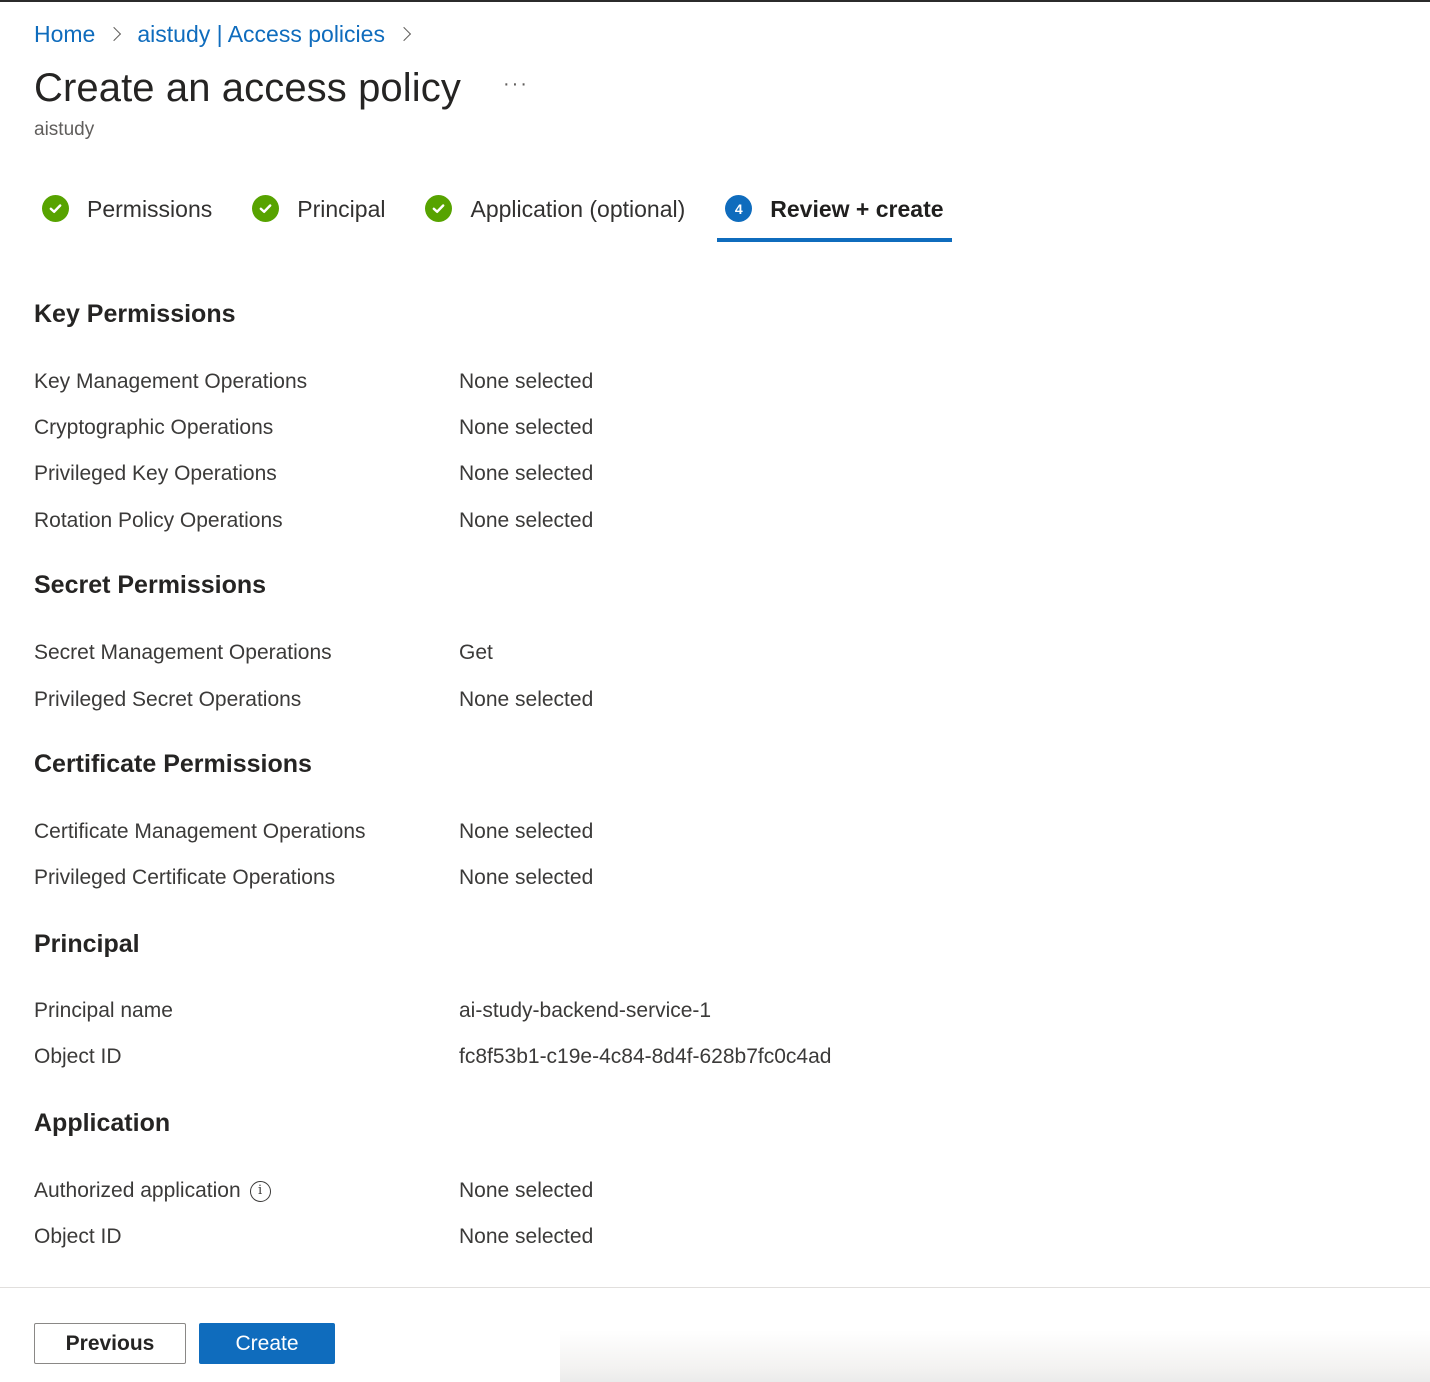 The width and height of the screenshot is (1430, 1382). What do you see at coordinates (150, 585) in the screenshot?
I see `section-title-secret-permissions: Secret Permissions` at bounding box center [150, 585].